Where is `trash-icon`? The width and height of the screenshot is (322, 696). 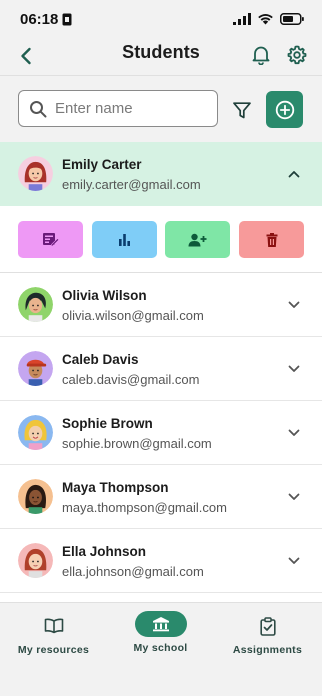 trash-icon is located at coordinates (271, 239).